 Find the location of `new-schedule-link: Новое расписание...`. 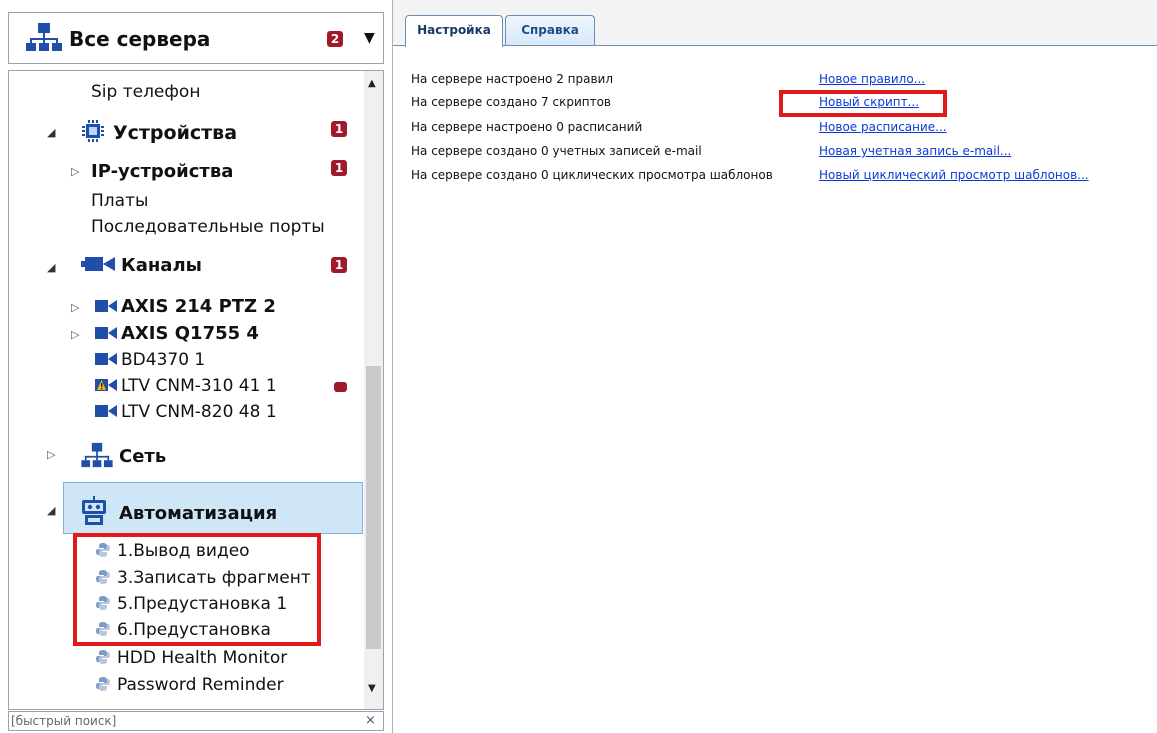

new-schedule-link: Новое расписание... is located at coordinates (883, 127).